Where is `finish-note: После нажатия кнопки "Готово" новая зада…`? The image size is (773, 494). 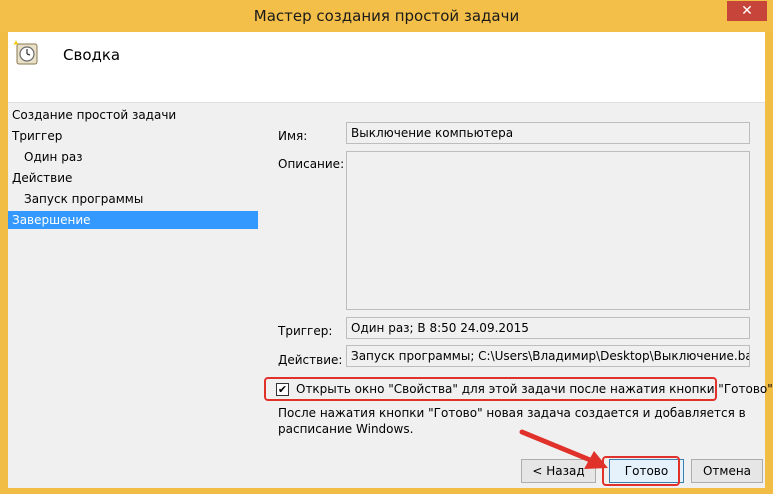 finish-note: После нажатия кнопки "Готово" новая зада… is located at coordinates (512, 421).